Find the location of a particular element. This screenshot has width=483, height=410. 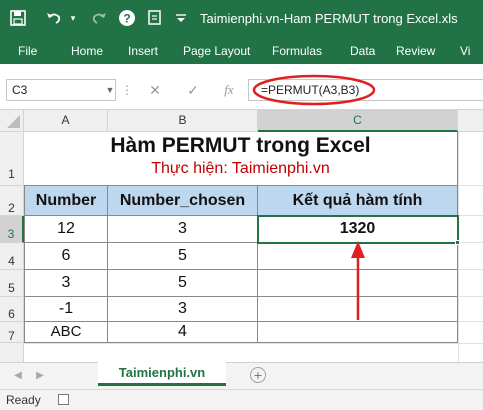

sheet-tab-bar is located at coordinates (241, 375).